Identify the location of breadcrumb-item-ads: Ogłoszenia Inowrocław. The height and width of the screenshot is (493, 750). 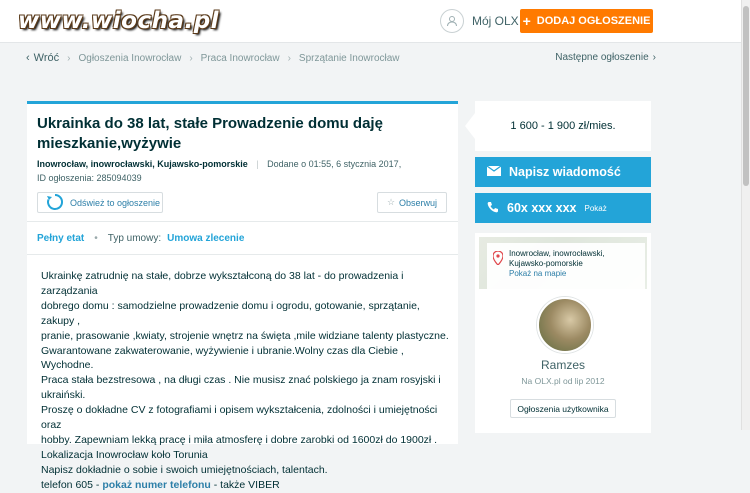
(129, 58).